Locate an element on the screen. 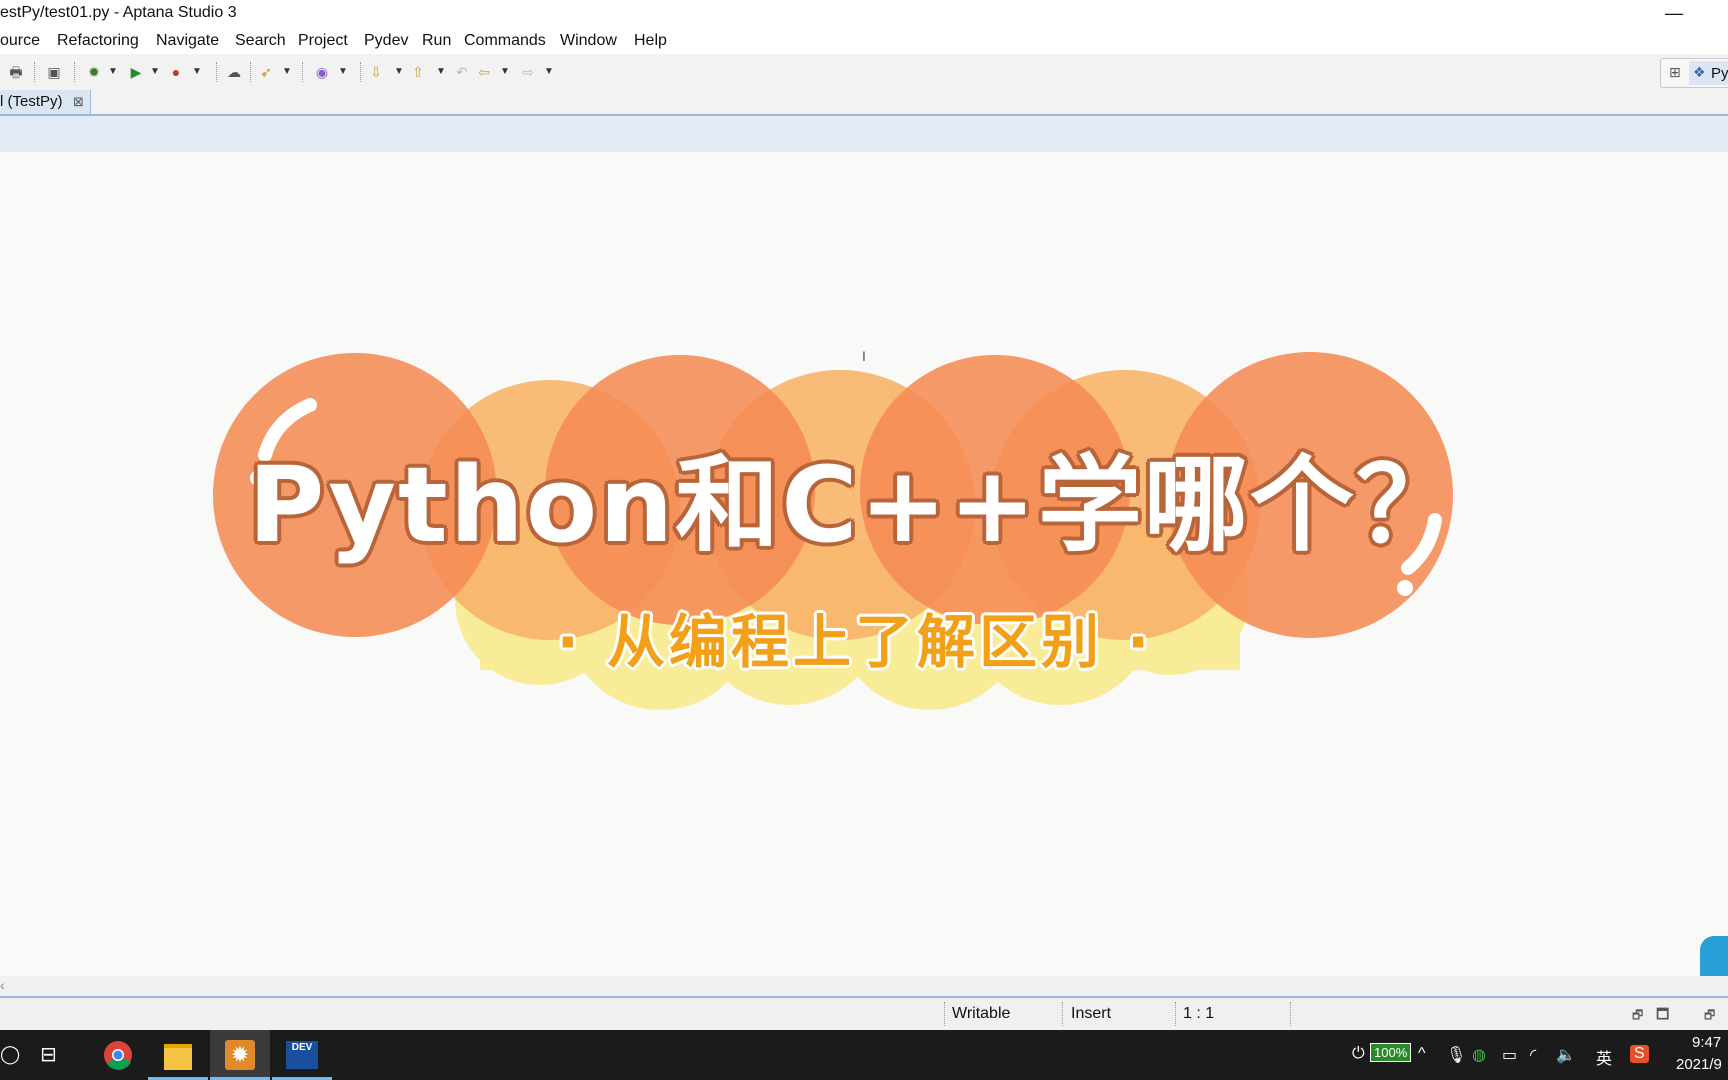 The image size is (1728, 1080). back-icon: ⇦ is located at coordinates (484, 72).